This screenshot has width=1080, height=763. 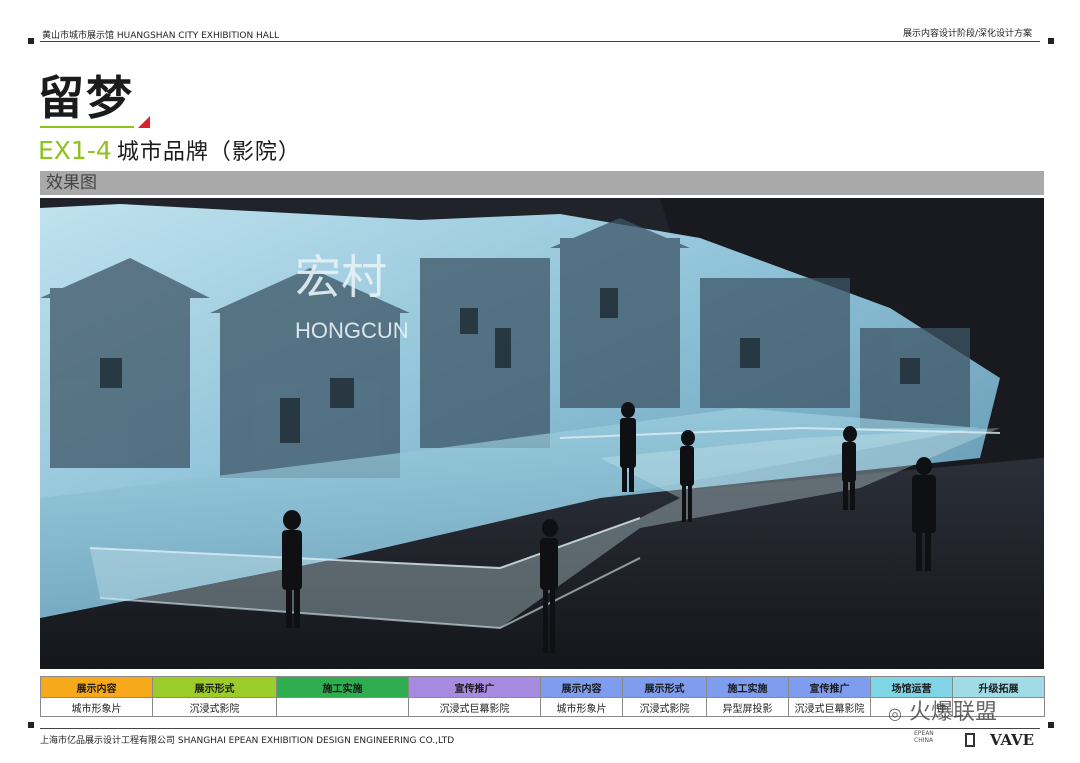 I want to click on overlay-chinese-caption: 宏村, so click(x=341, y=277).